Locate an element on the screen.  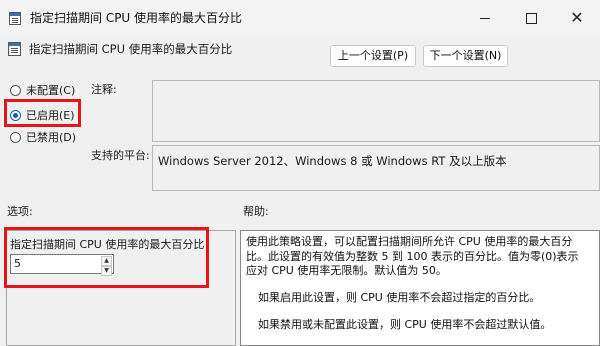
highlight-box-enabled is located at coordinates (42, 113).